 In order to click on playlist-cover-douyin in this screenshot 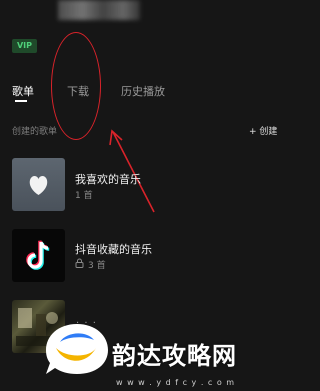, I will do `click(38, 255)`.